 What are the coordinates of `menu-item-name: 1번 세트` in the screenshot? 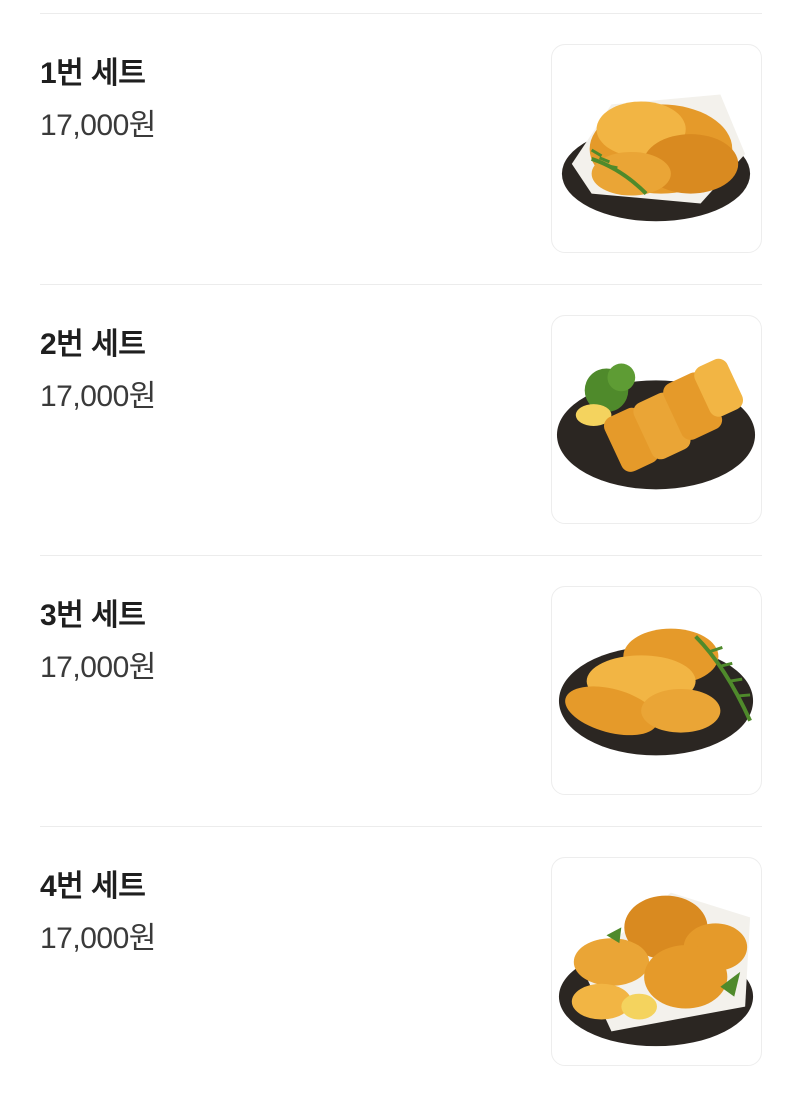 It's located at (93, 73).